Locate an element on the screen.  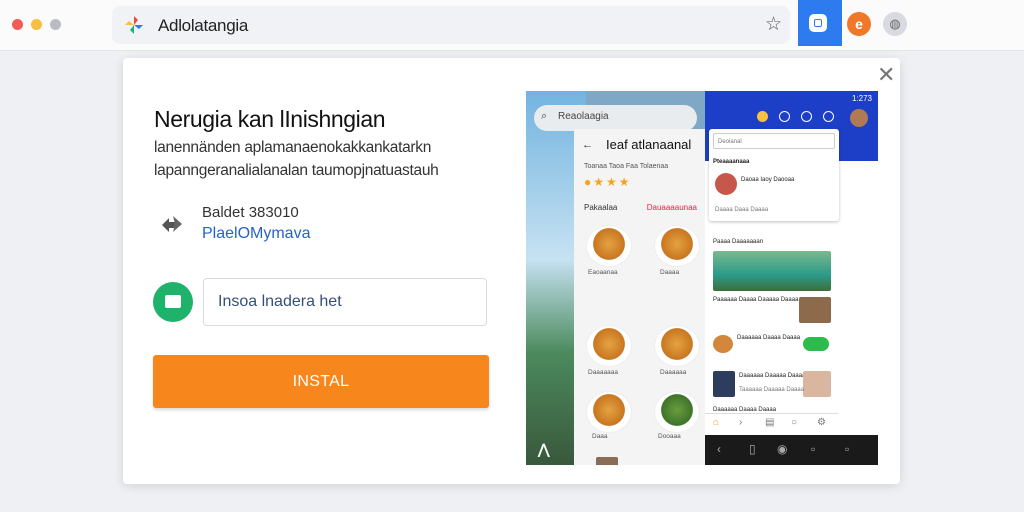
preview-card-title: Pteaaaanaaa is located at coordinates (731, 162).